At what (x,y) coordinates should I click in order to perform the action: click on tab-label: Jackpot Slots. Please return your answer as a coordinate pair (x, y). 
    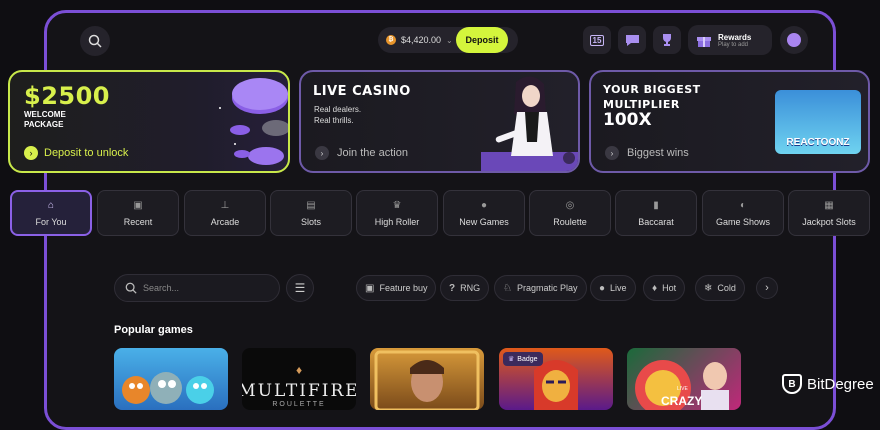
    Looking at the image, I should click on (829, 221).